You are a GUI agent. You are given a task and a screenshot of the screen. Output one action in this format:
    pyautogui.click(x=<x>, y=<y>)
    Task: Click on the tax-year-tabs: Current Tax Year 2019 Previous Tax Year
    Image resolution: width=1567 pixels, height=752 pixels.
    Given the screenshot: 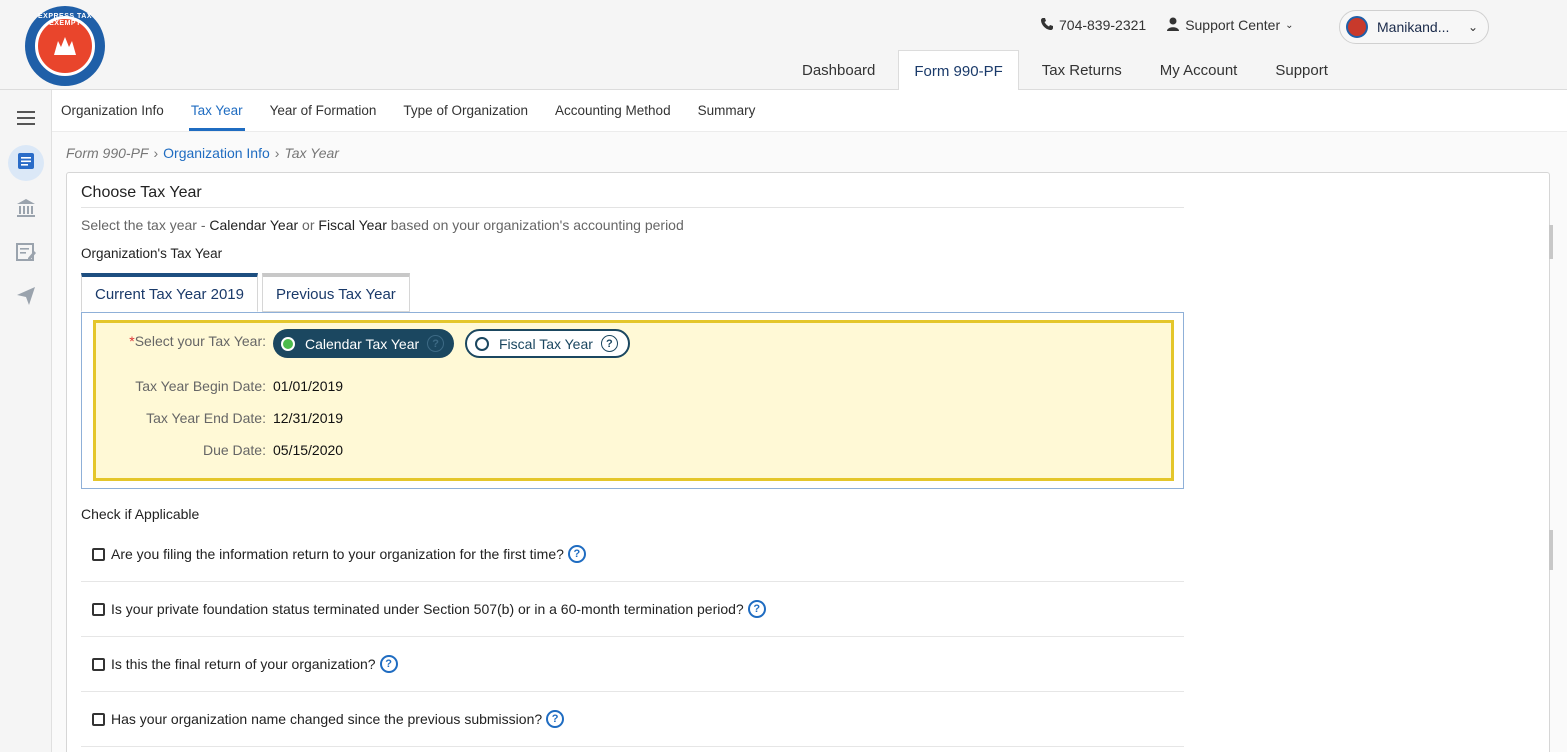 What is the action you would take?
    pyautogui.click(x=245, y=292)
    